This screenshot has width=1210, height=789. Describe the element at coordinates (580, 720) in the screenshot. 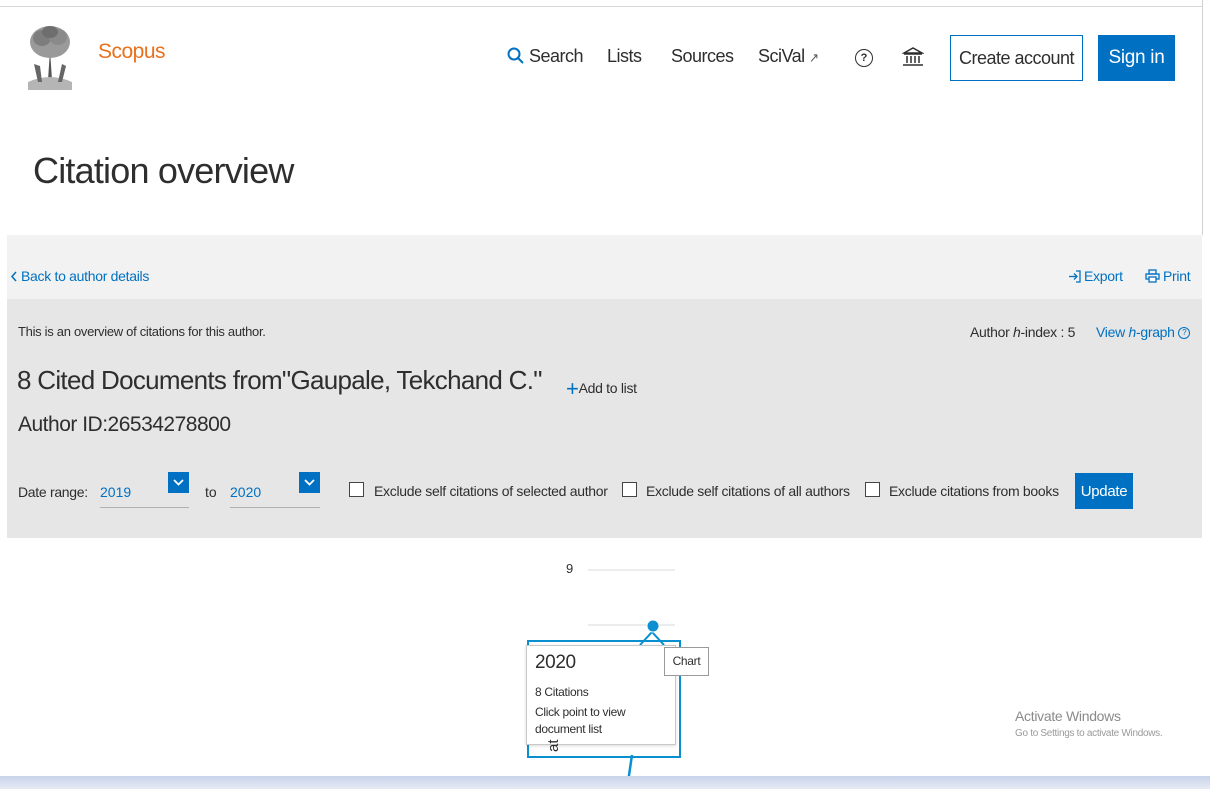

I see `tooltip-hint: Click point to view document list` at that location.